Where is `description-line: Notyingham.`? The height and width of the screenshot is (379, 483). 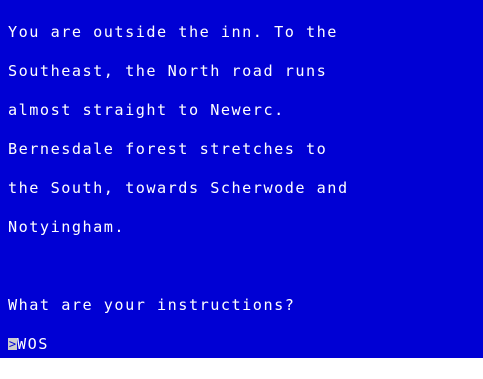 description-line: Notyingham. is located at coordinates (67, 227).